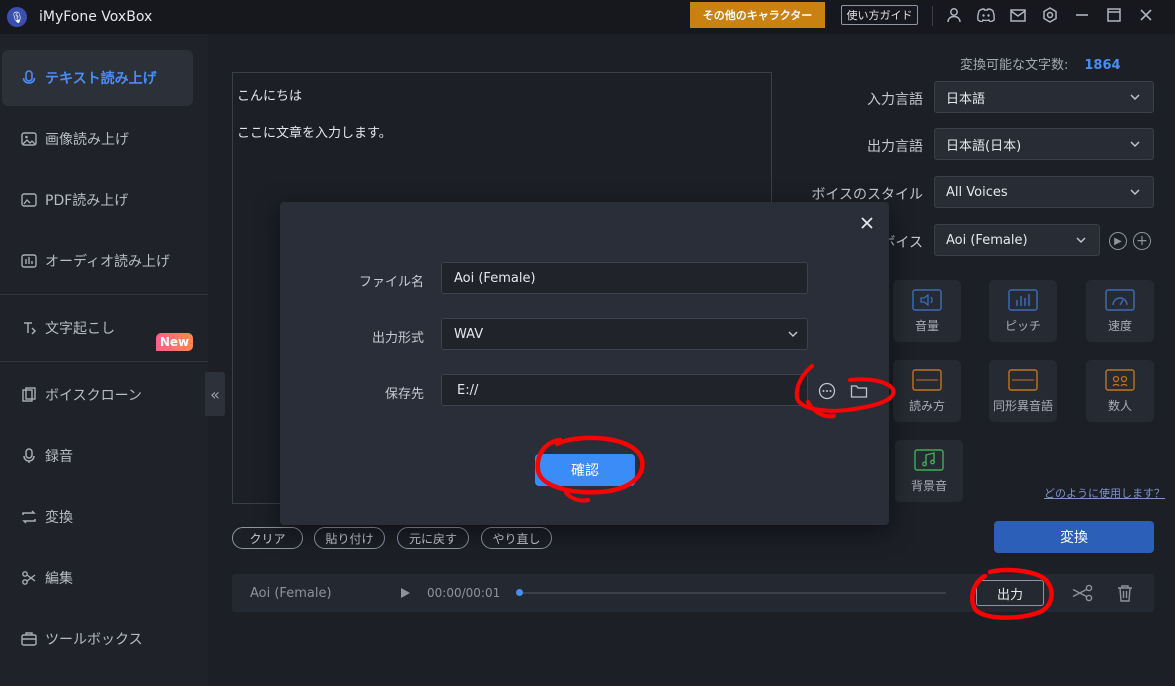 The width and height of the screenshot is (1175, 686). I want to click on sidebar-item-pdf-reading: PDF読み上げ, so click(104, 200).